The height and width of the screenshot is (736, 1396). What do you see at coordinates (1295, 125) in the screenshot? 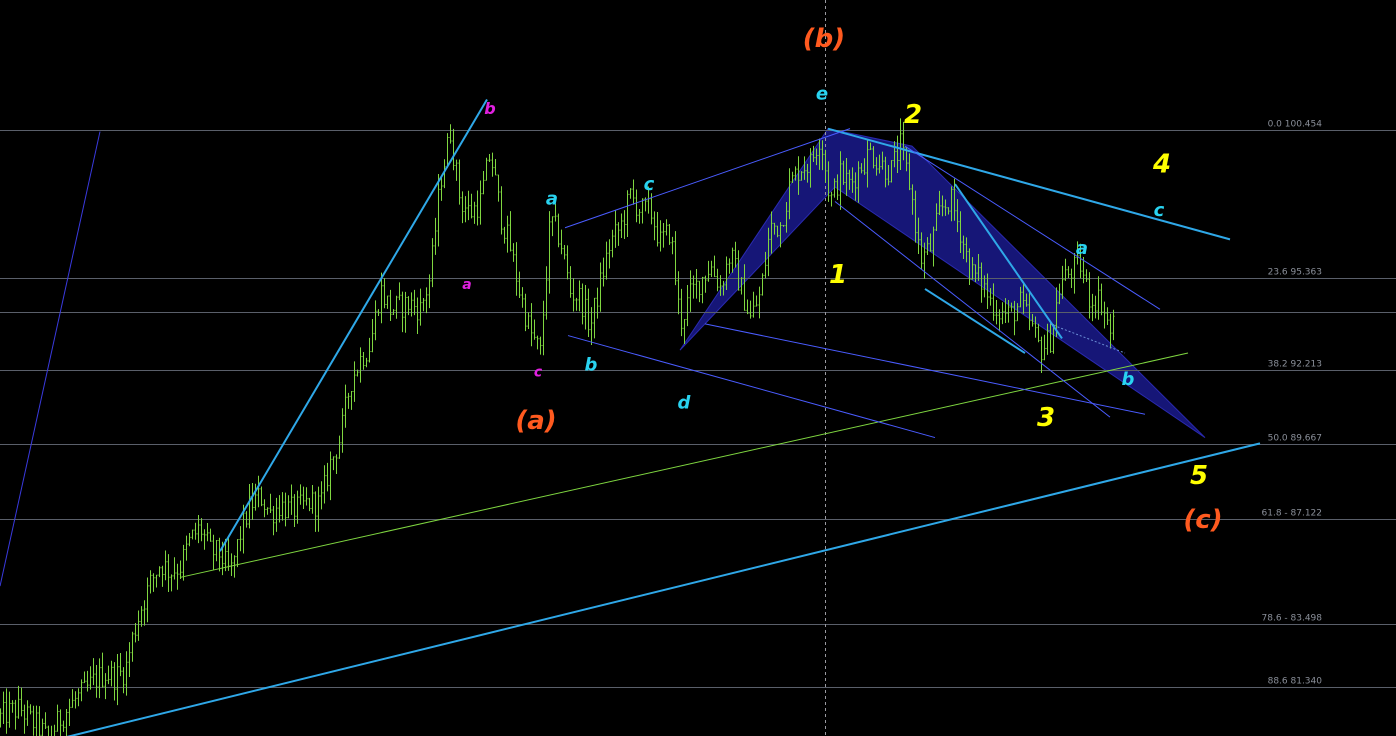
I see `fibo-level-label: 0.0 100.454` at bounding box center [1295, 125].